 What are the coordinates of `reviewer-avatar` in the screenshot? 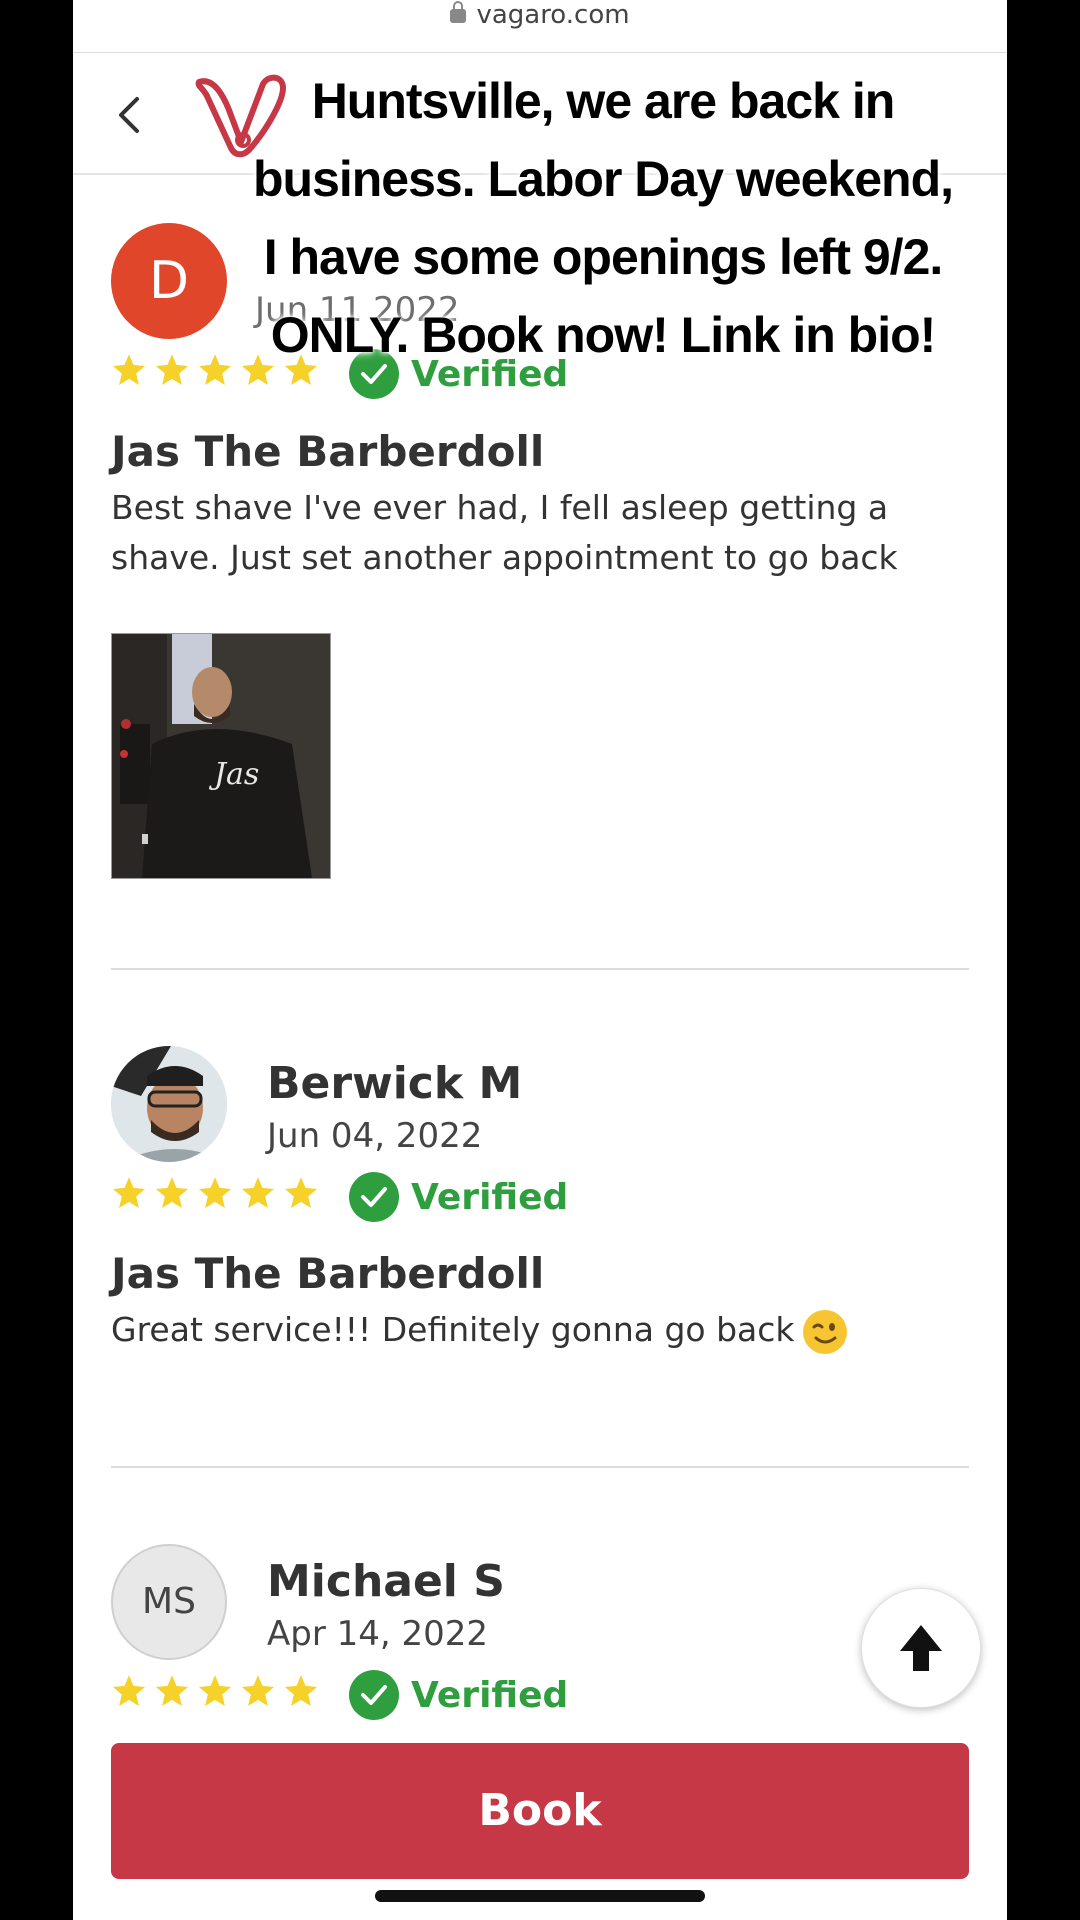 It's located at (169, 1104).